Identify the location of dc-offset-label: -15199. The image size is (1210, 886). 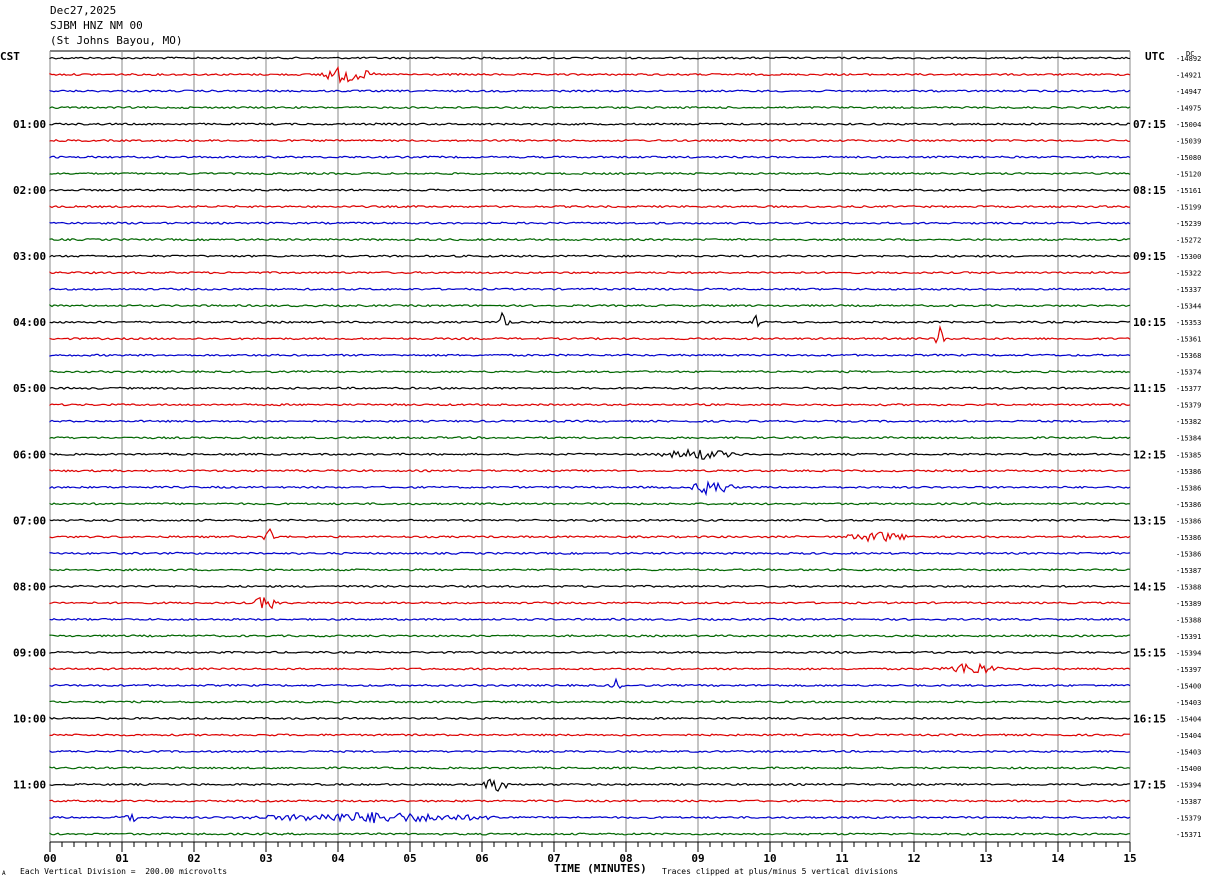
(1188, 208).